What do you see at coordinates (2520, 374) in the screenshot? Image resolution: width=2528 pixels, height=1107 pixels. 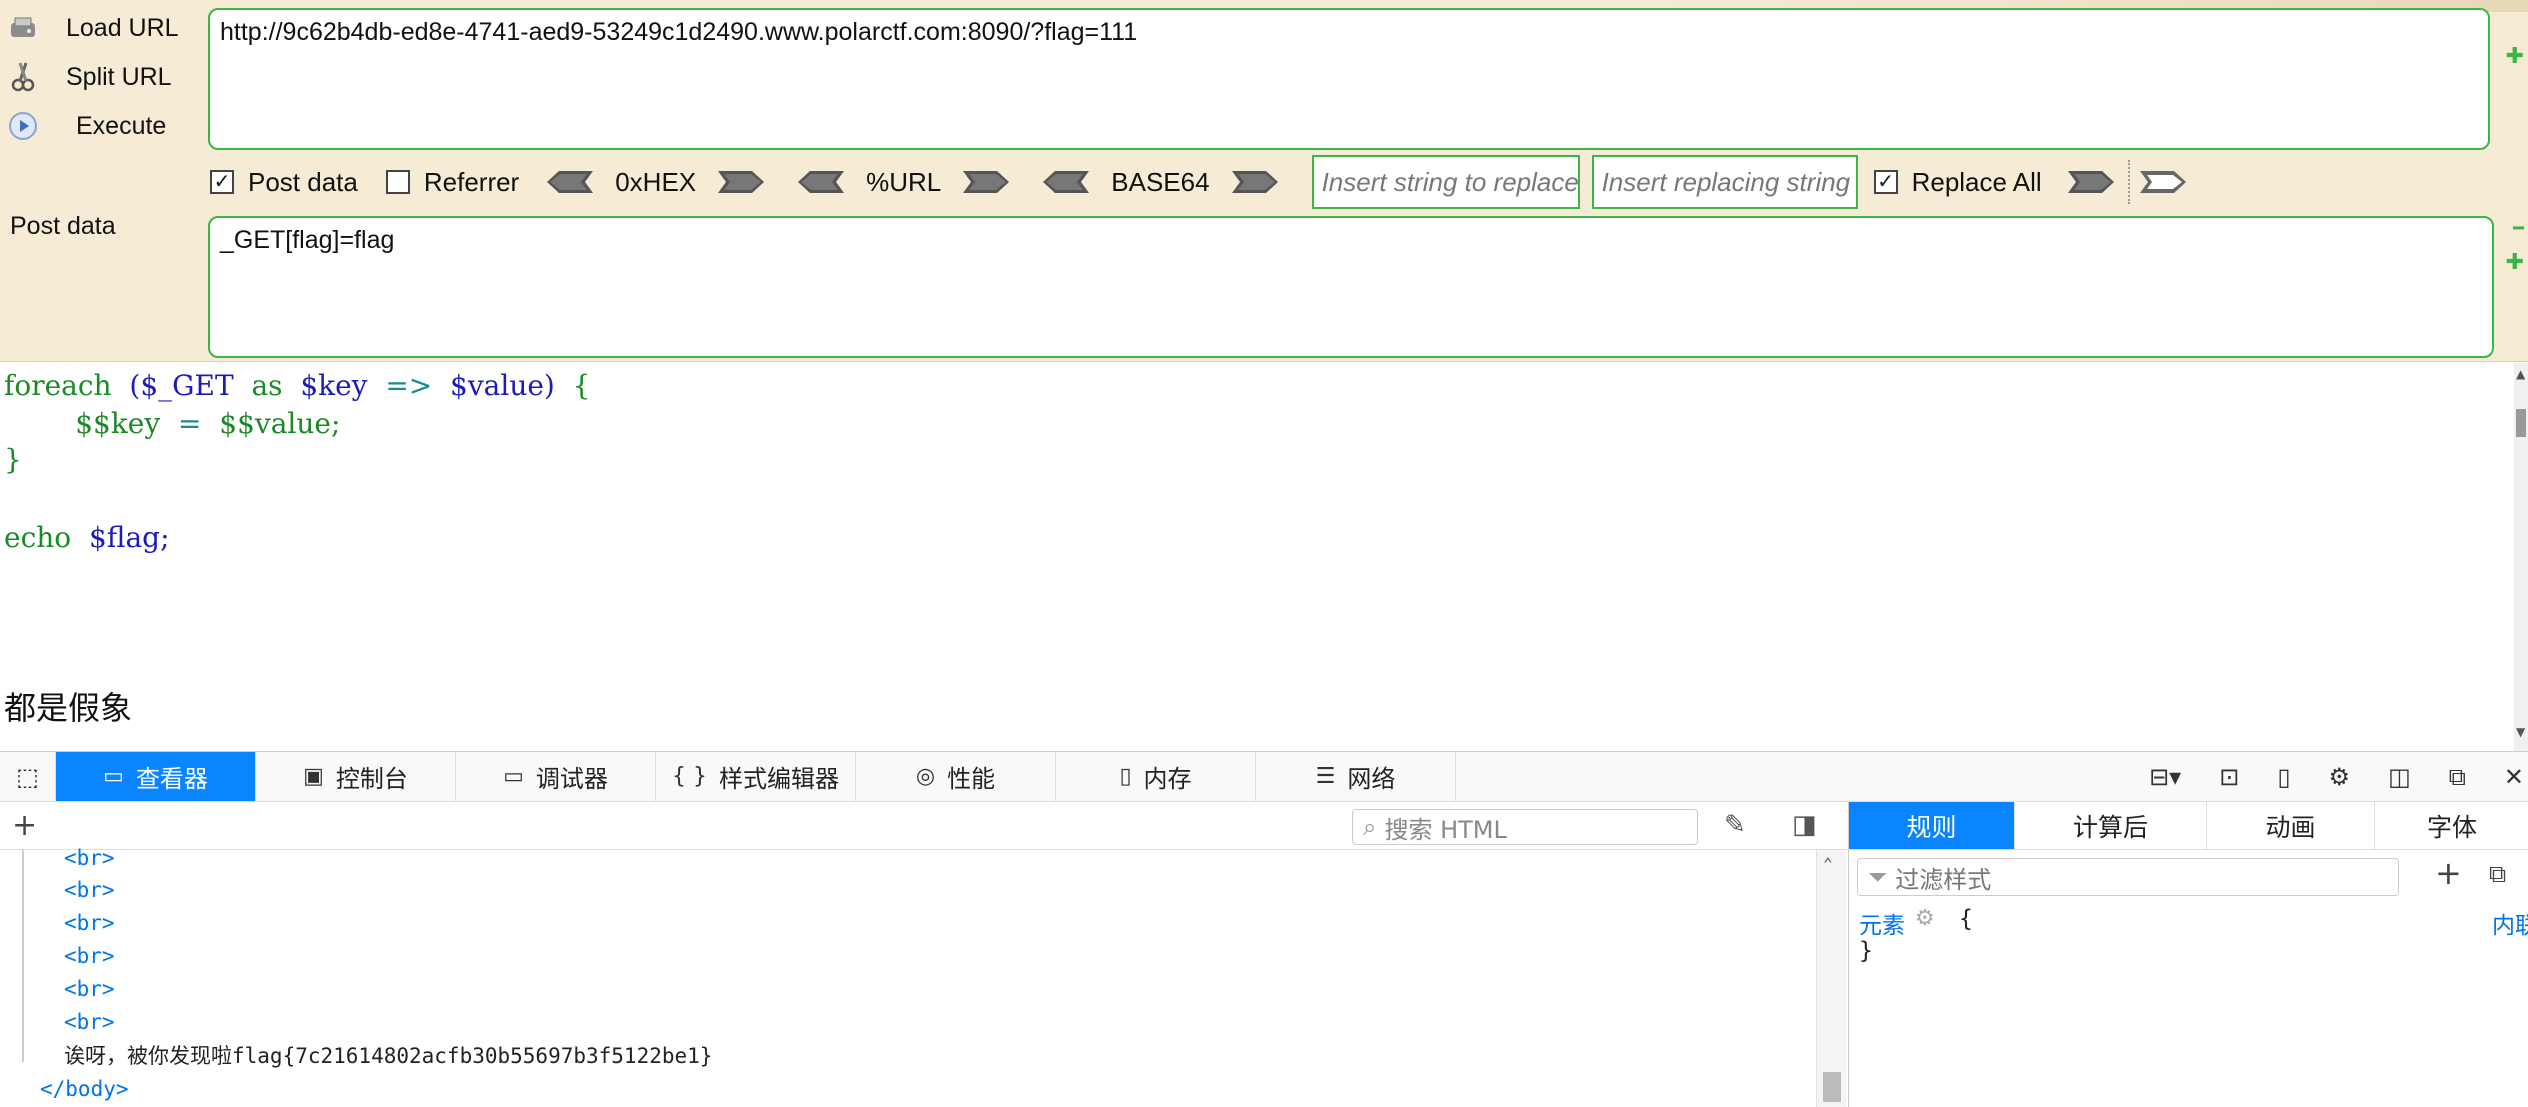 I see `scroll-up-icon: ▲` at bounding box center [2520, 374].